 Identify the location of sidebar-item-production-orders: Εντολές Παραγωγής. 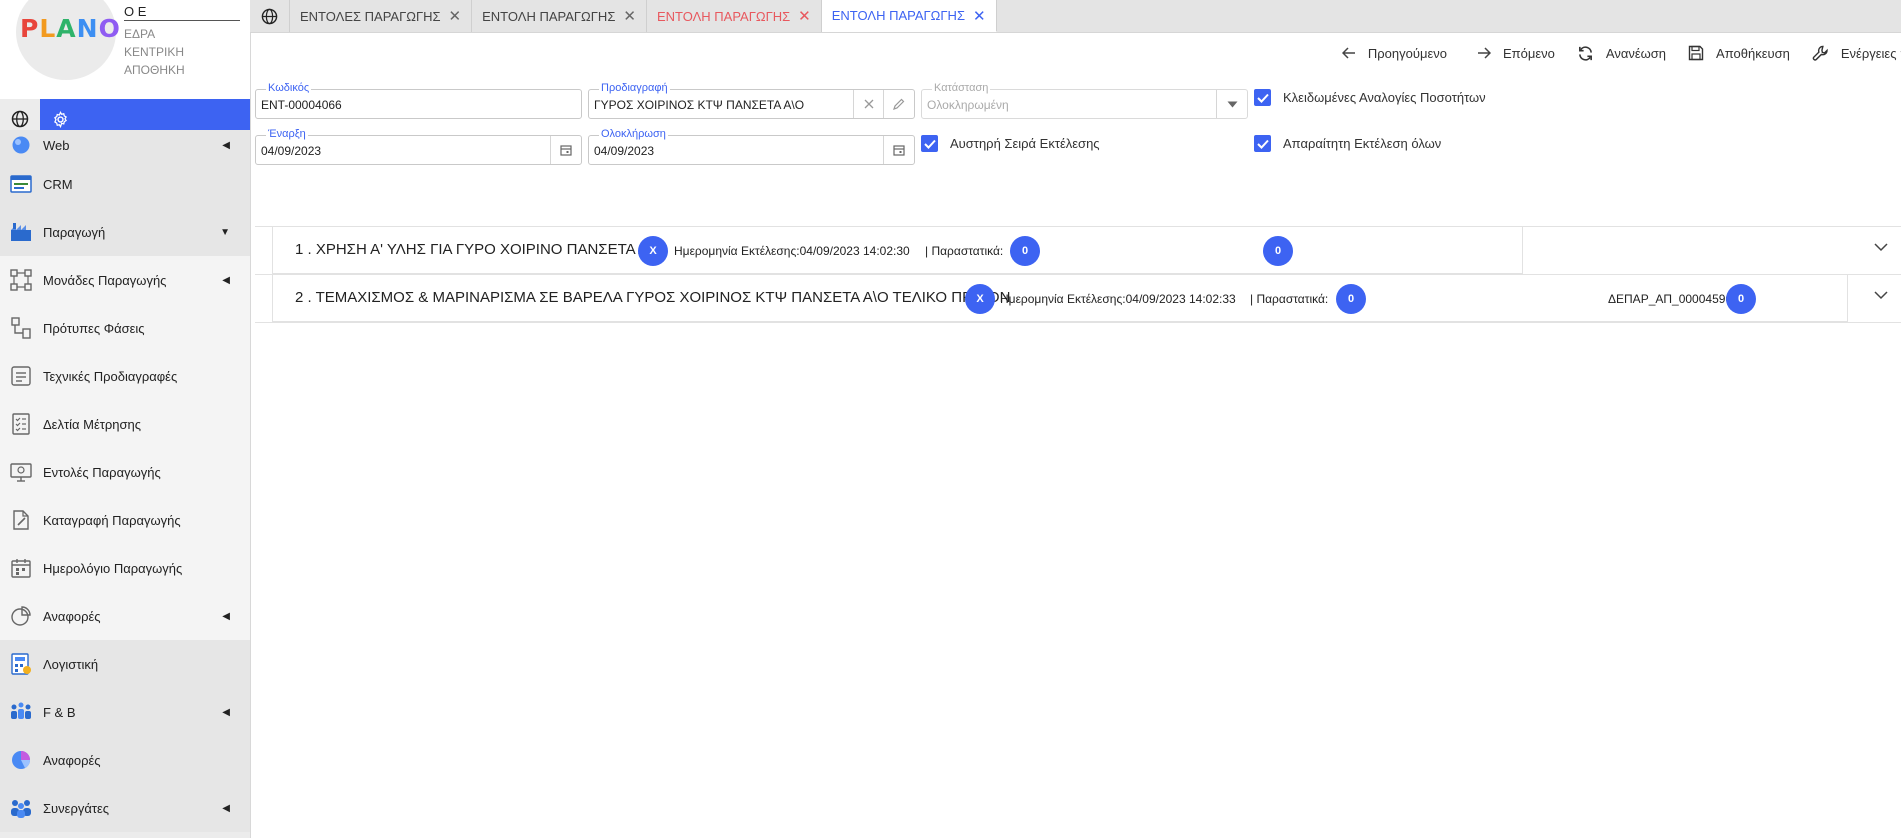
(125, 472).